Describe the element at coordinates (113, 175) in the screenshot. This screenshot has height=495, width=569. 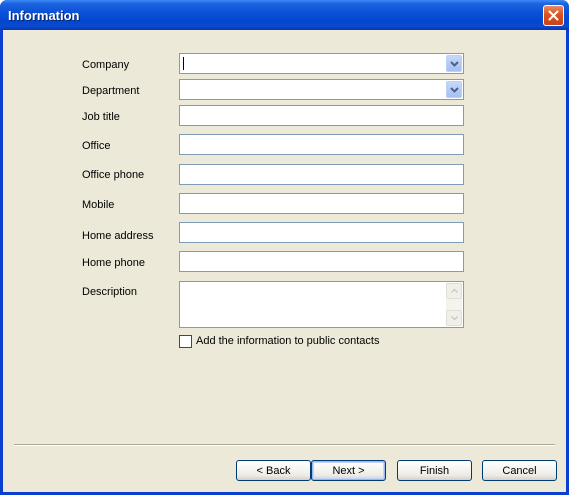
I see `office-phone-label: Office phone` at that location.